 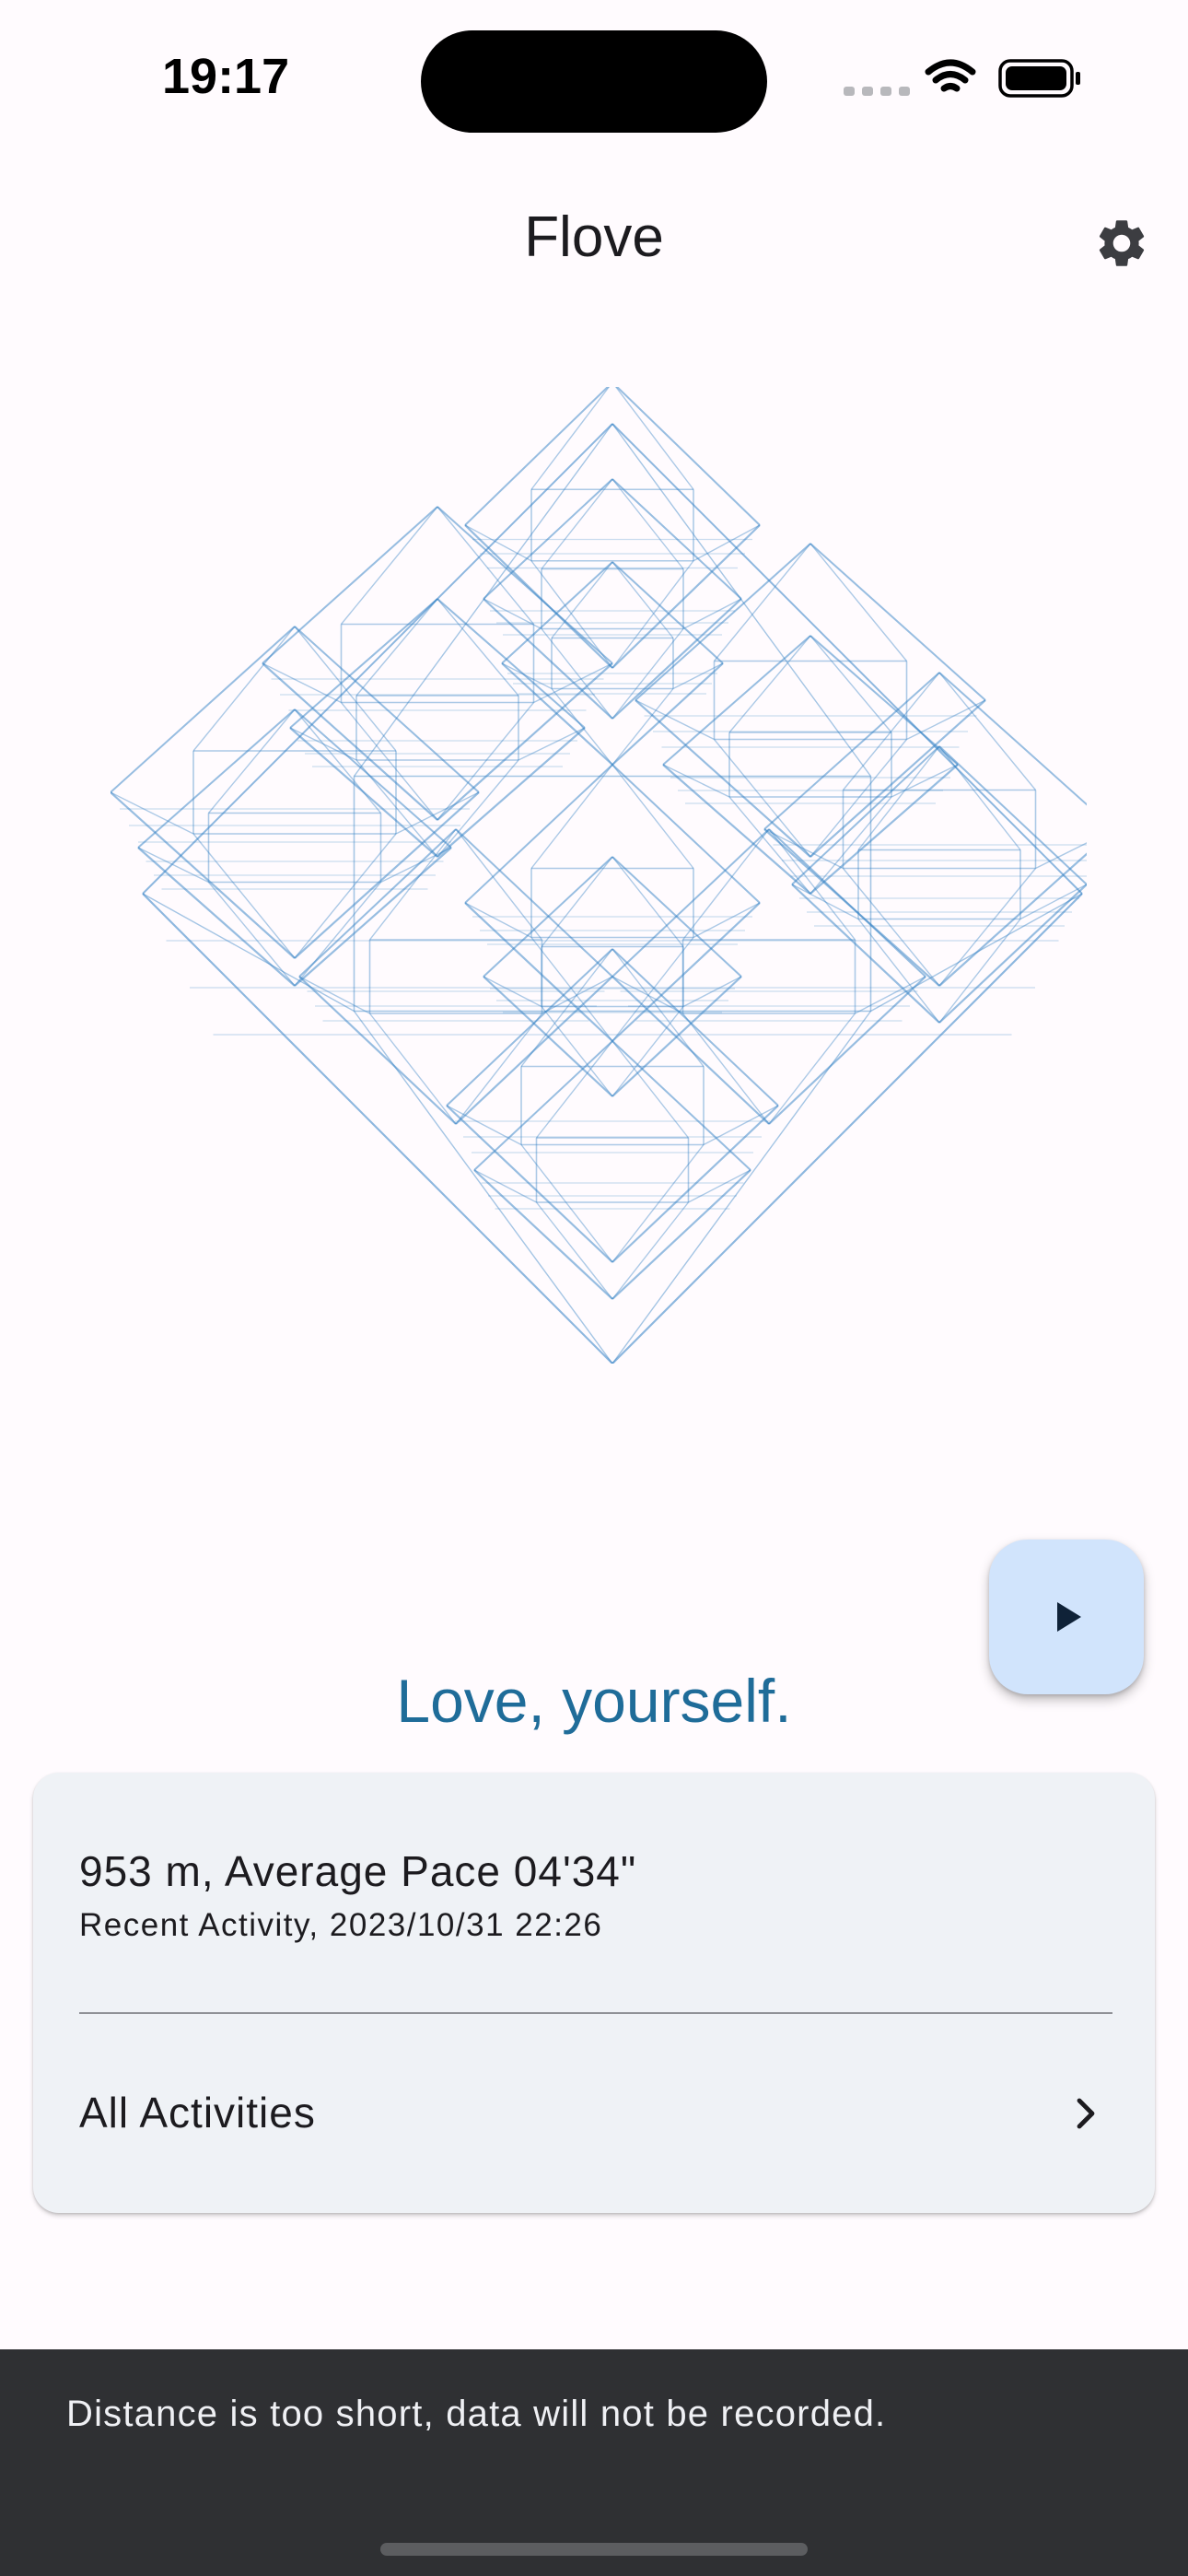 I want to click on recent-activity-title: 953 m, Average Pace 04'34", so click(x=358, y=1871).